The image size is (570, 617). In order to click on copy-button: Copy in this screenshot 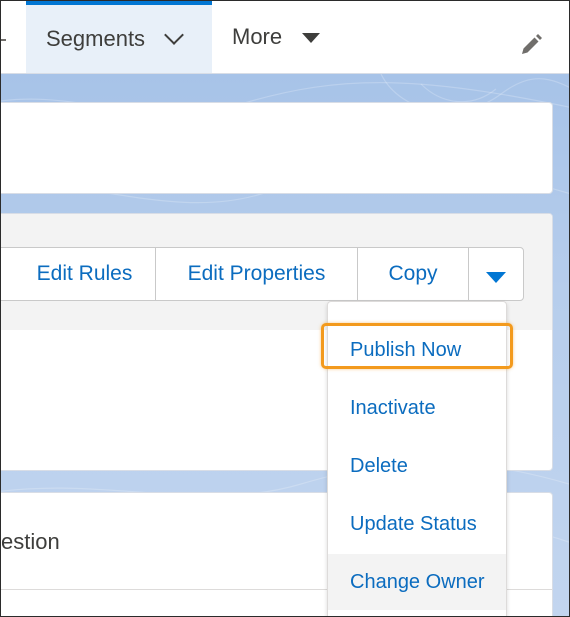, I will do `click(413, 274)`.